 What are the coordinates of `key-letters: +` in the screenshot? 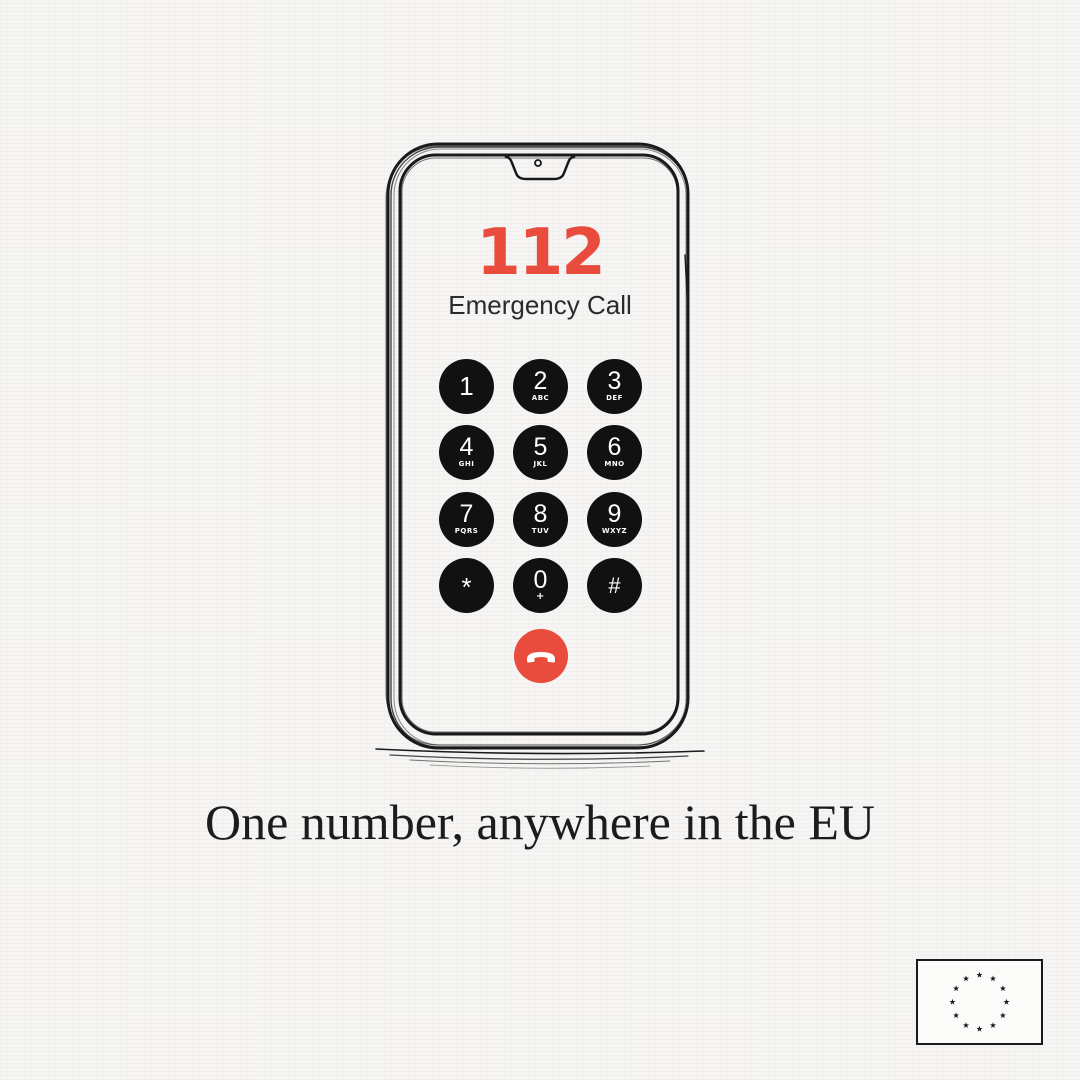 It's located at (540, 596).